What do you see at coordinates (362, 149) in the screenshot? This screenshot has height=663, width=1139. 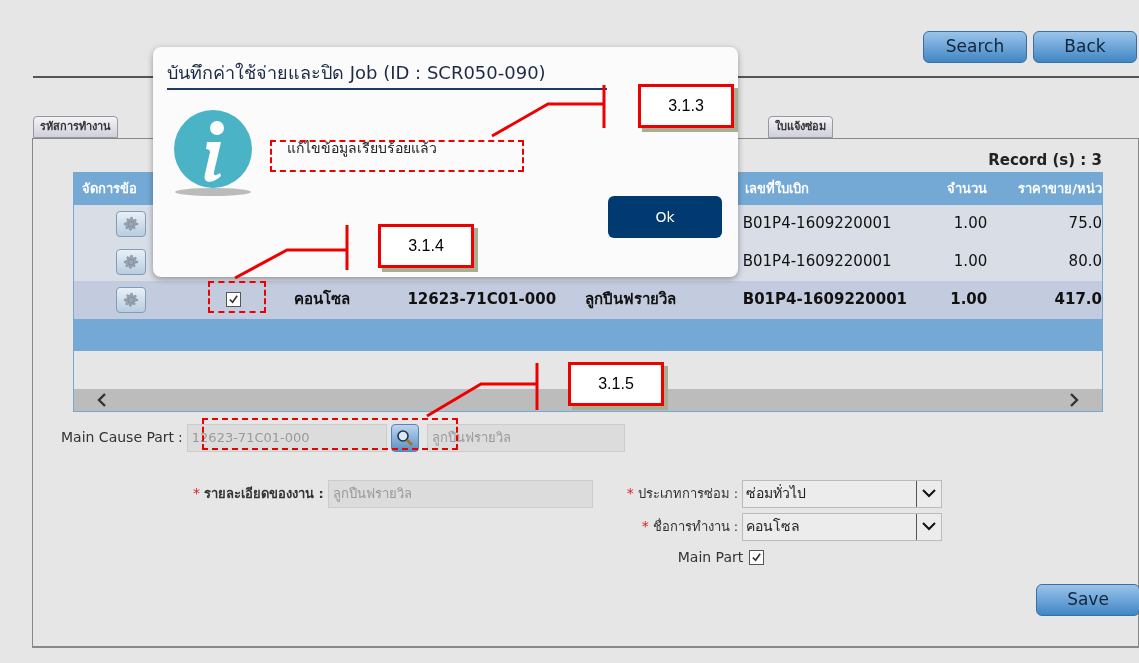 I see `dialog-message: แก้ไขข้อมูลเรียบร้อยแล้ว` at bounding box center [362, 149].